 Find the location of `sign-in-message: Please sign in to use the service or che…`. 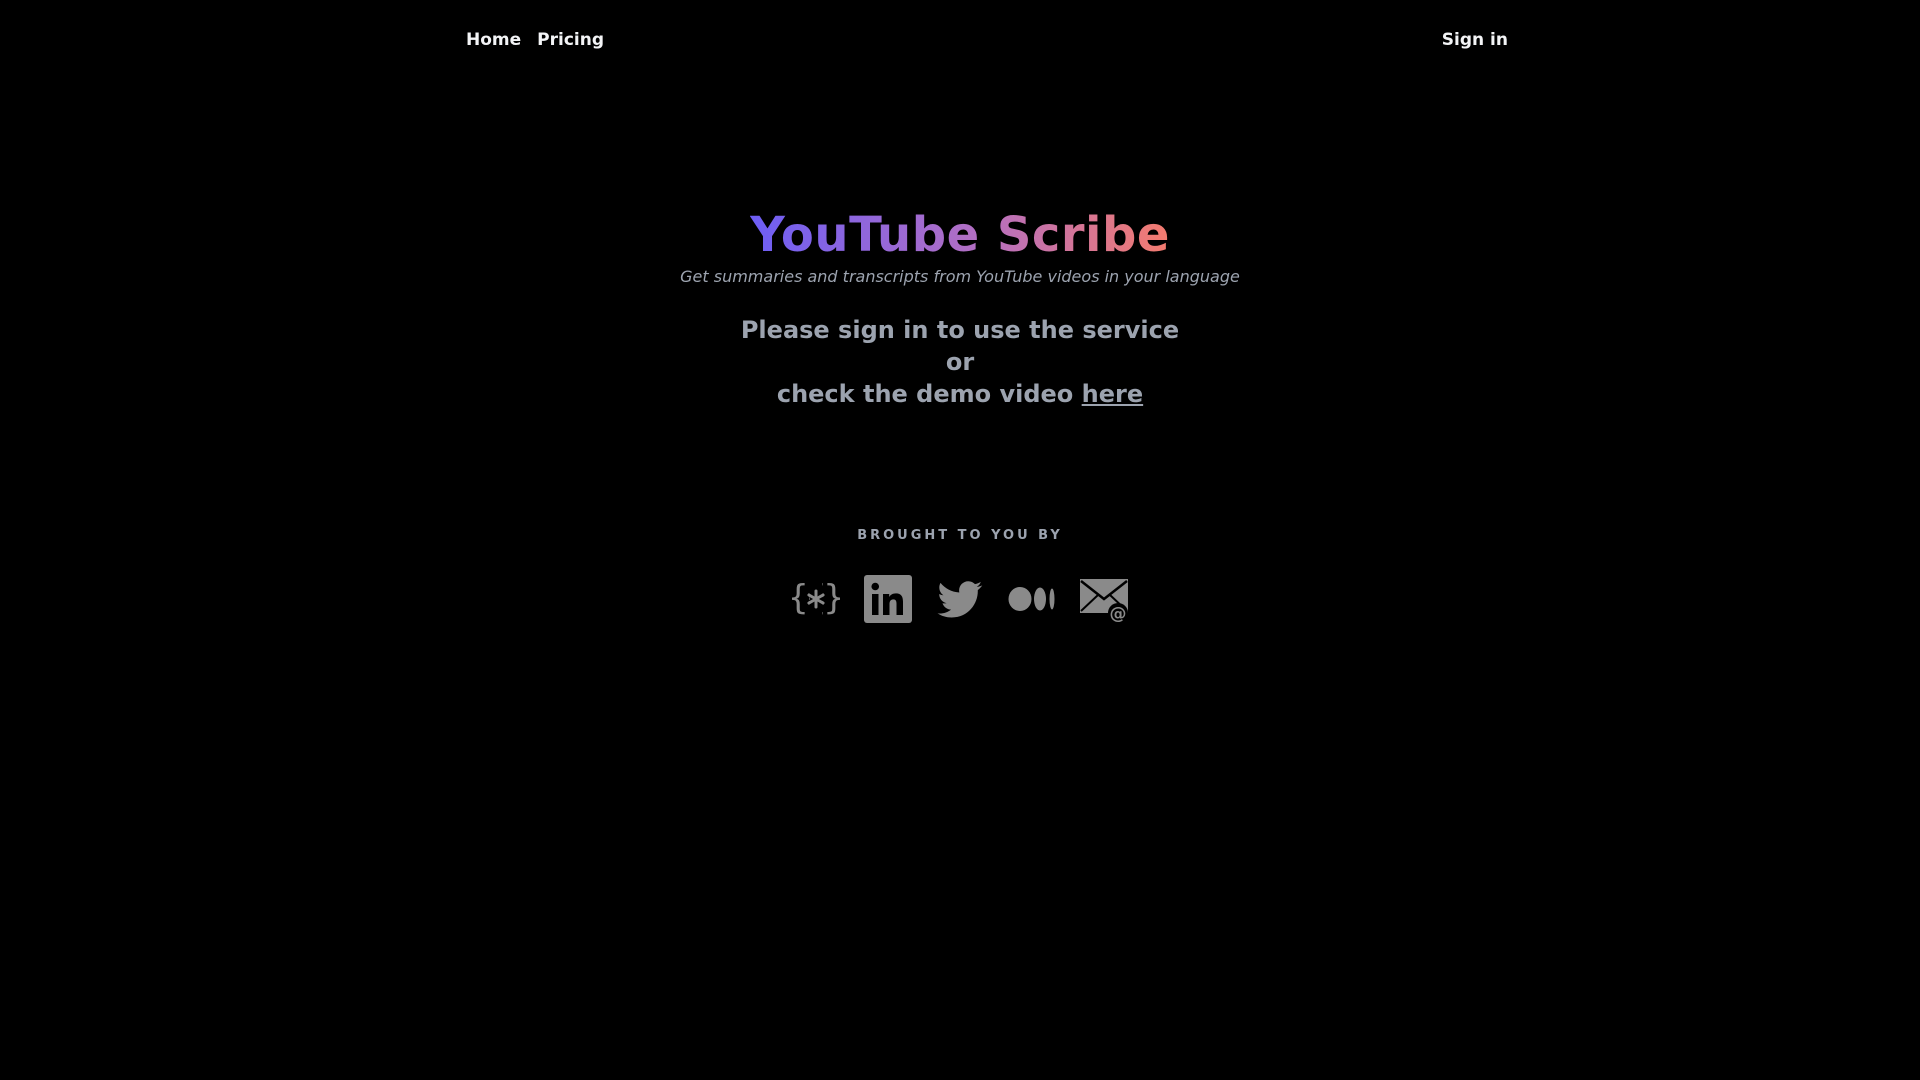

sign-in-message: Please sign in to use the service or che… is located at coordinates (960, 362).